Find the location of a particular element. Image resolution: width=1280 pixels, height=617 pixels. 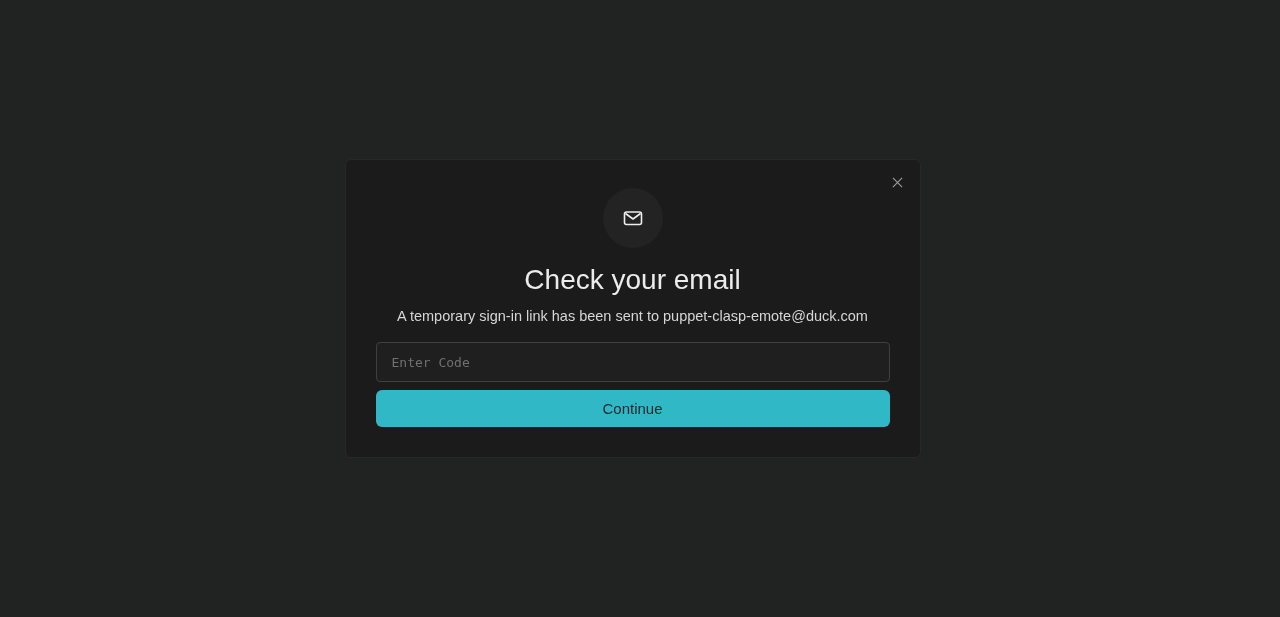

continue-button: Continue is located at coordinates (632, 408).